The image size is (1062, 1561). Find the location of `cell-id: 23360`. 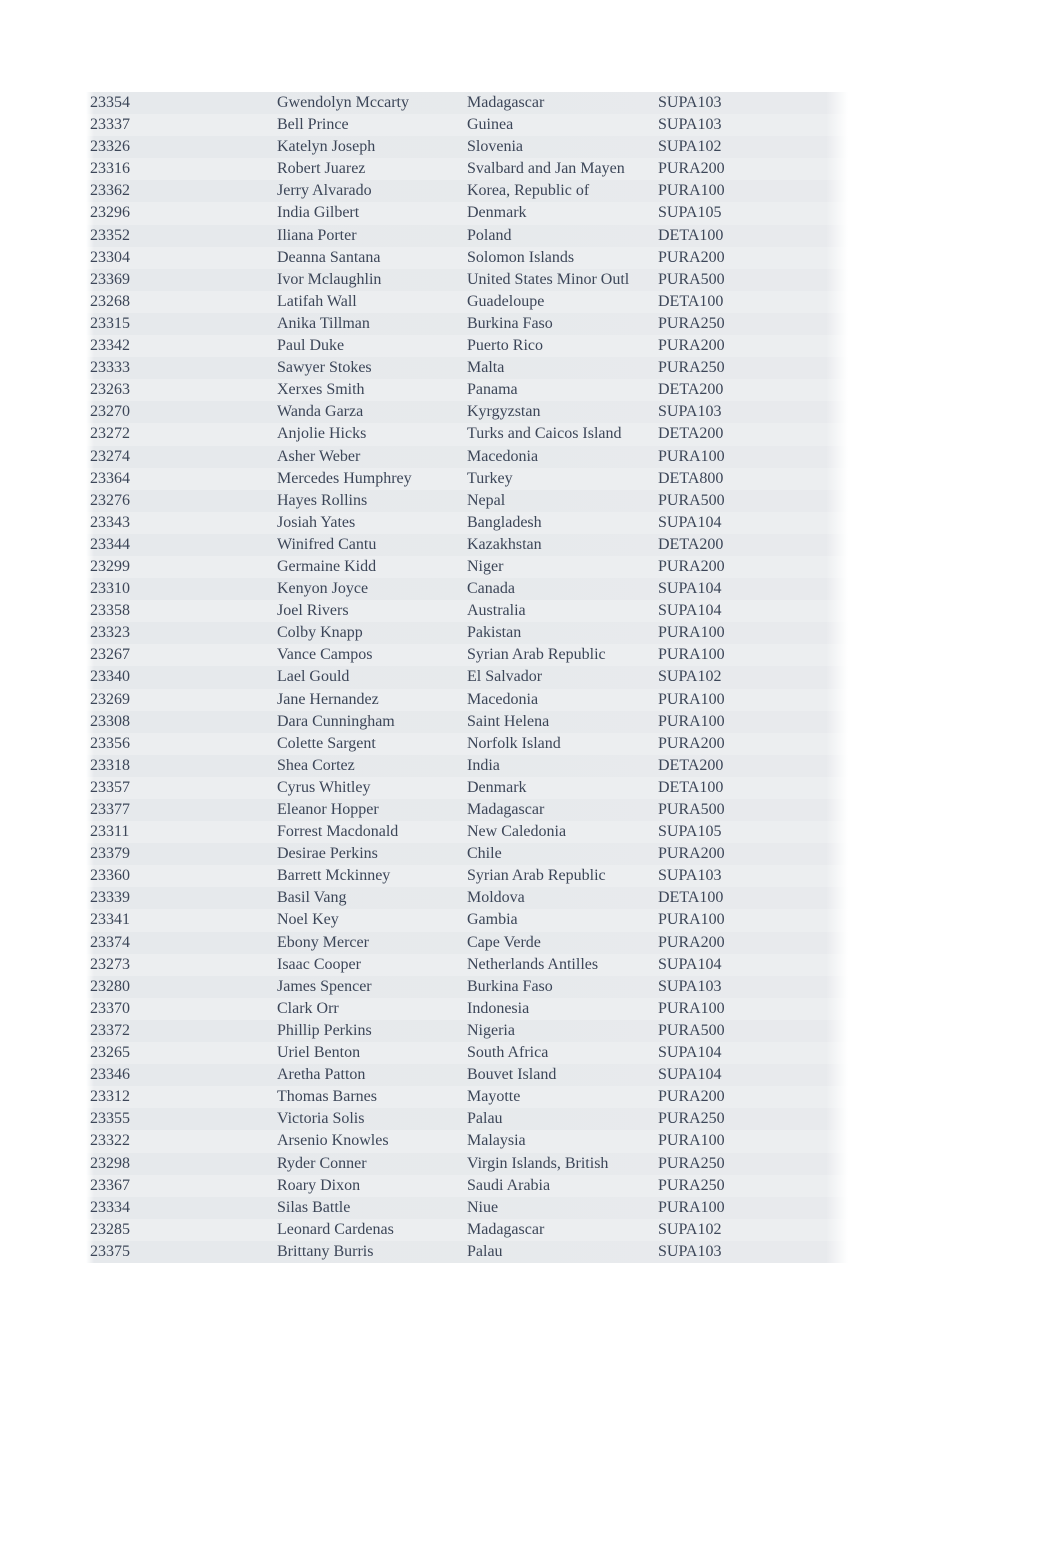

cell-id: 23360 is located at coordinates (110, 876).